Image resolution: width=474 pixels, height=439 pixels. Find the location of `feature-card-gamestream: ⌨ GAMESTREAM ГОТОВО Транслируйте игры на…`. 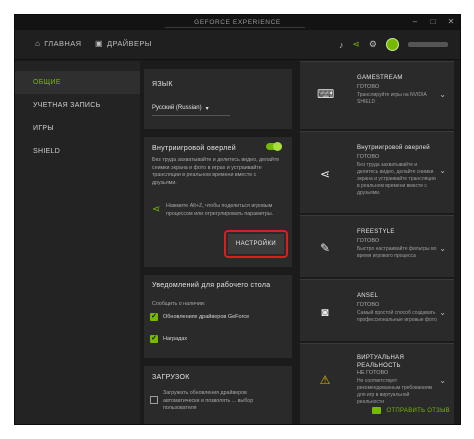

feature-card-gamestream: ⌨ GAMESTREAM ГОТОВО Транслируйте игры на… is located at coordinates (377, 95).